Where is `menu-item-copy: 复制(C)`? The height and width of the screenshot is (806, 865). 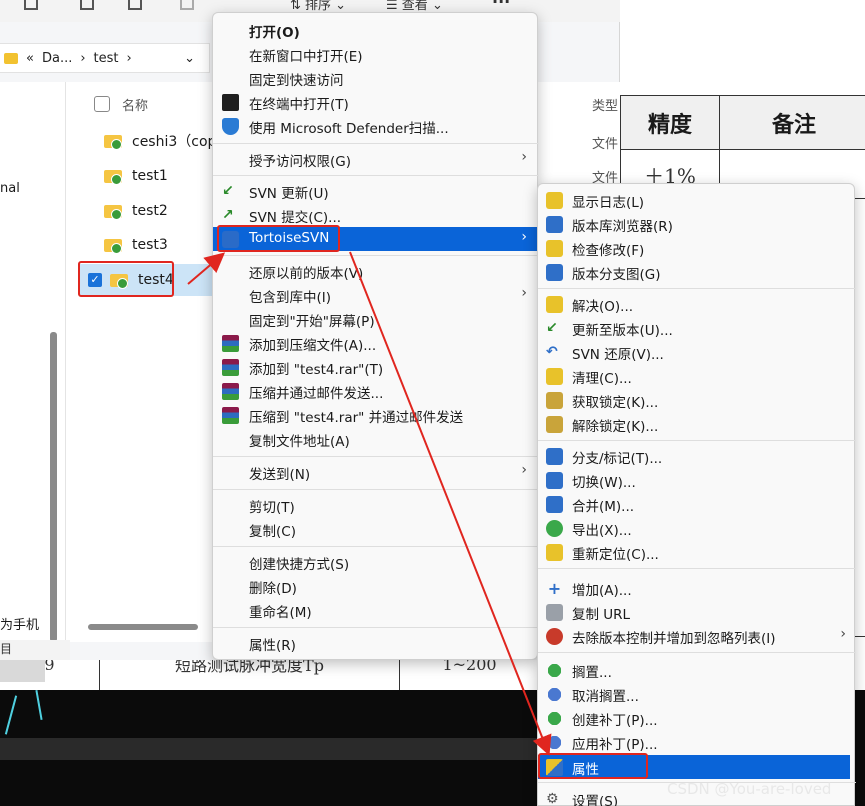
menu-item-copy: 复制(C) is located at coordinates (376, 529).